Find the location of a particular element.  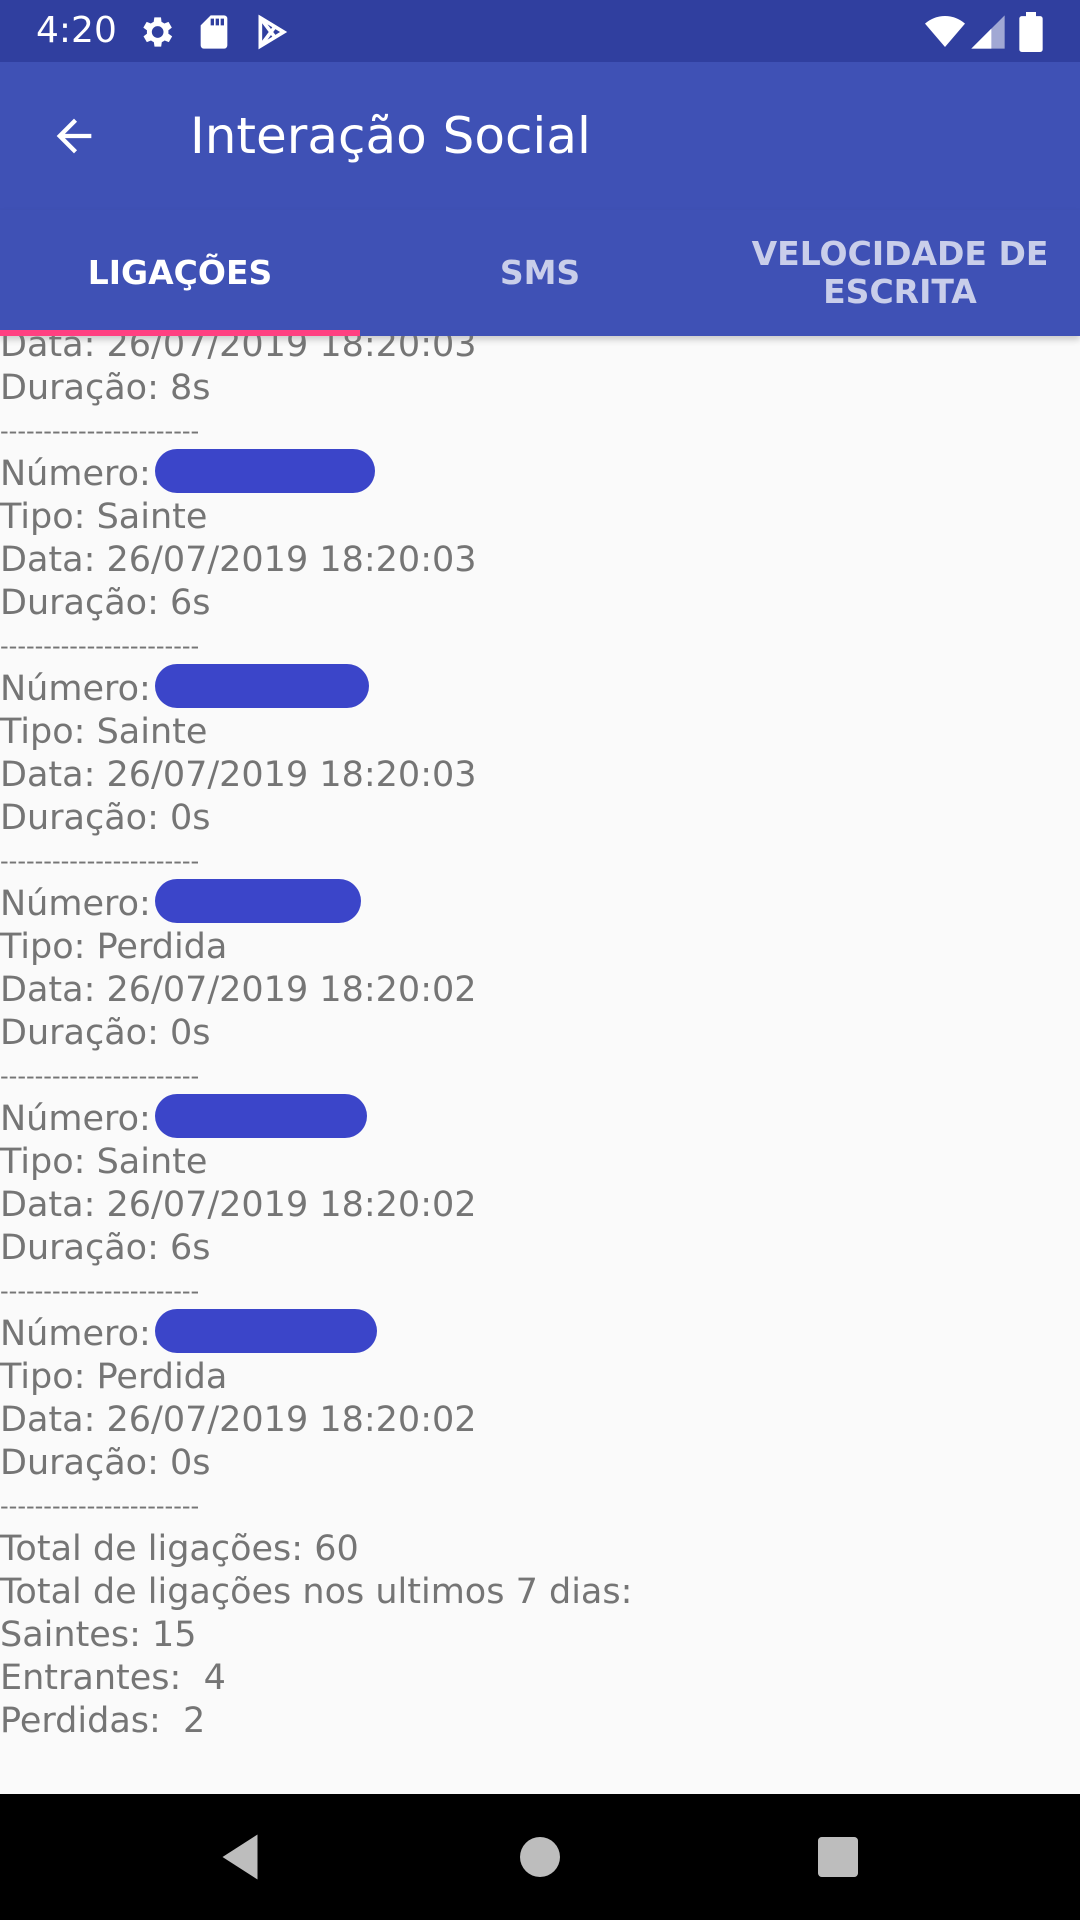

gear-icon is located at coordinates (156, 32).